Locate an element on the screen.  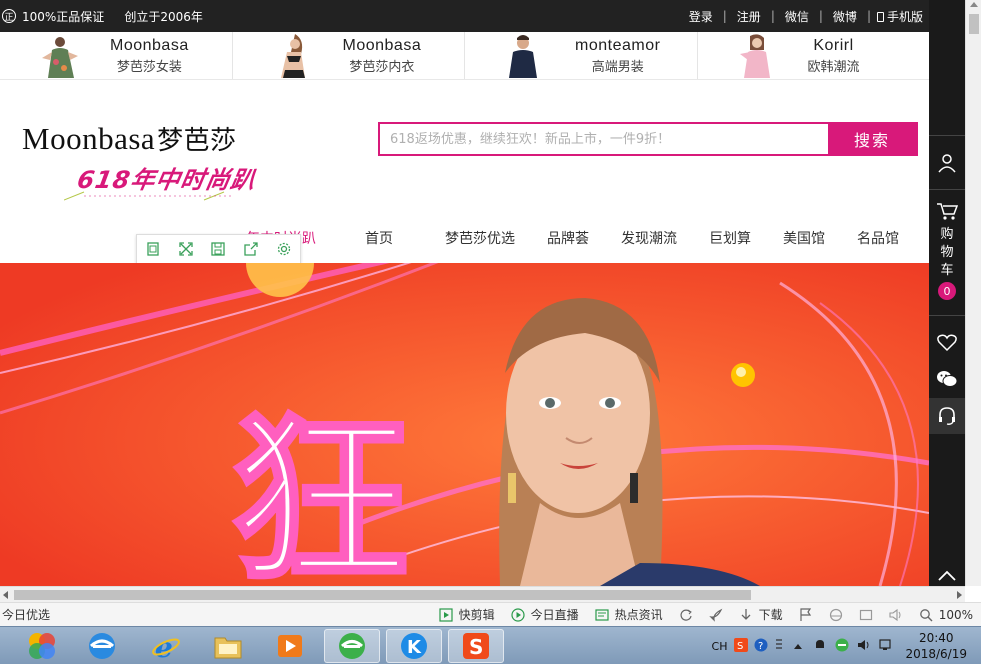
download-label: 下载 is located at coordinates (770, 615).